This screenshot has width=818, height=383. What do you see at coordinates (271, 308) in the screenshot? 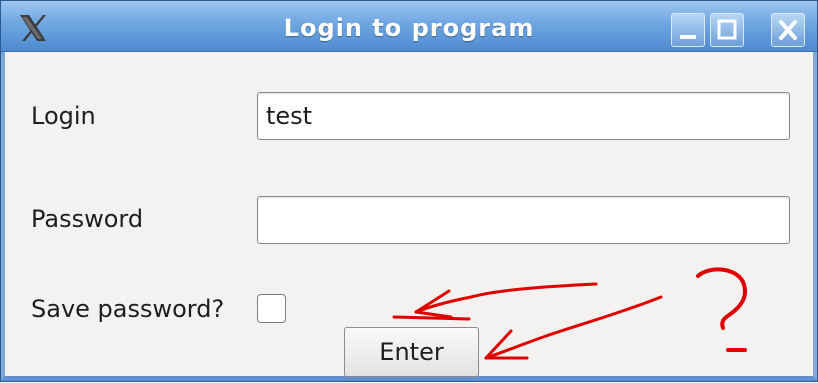
I see `save-password-checkbox` at bounding box center [271, 308].